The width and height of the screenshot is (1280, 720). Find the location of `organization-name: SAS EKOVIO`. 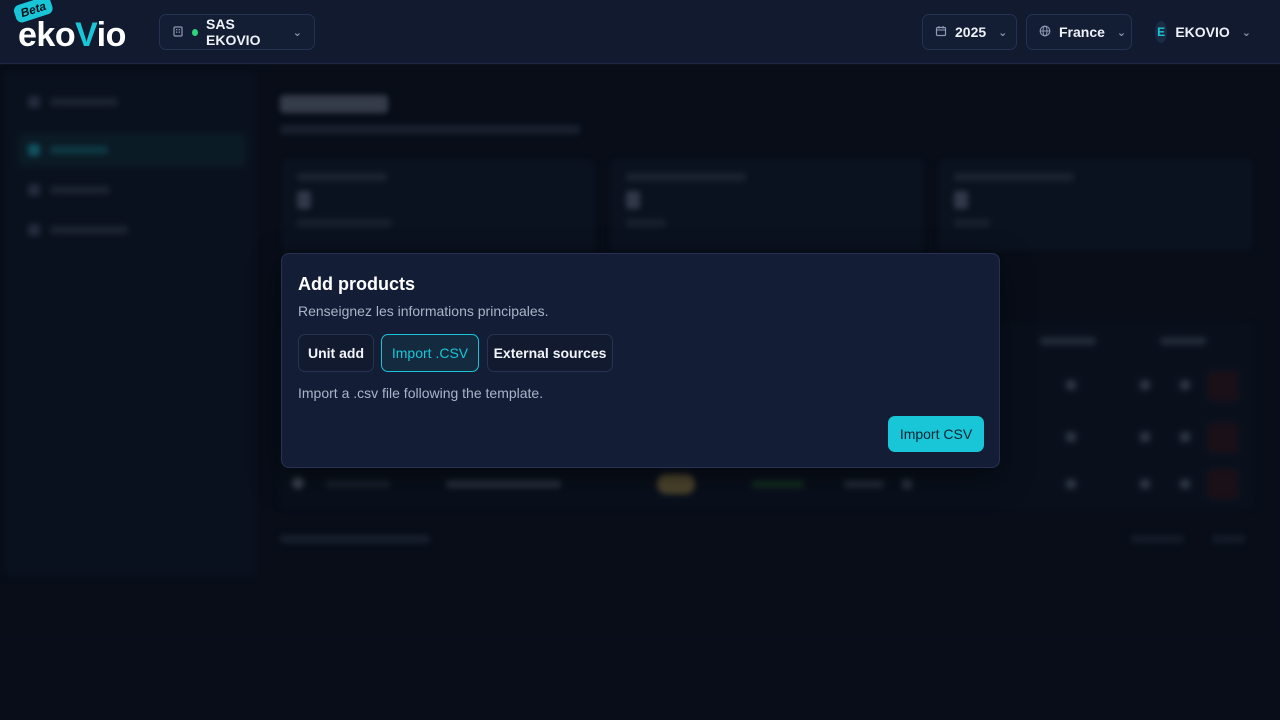

organization-name: SAS EKOVIO is located at coordinates (233, 32).